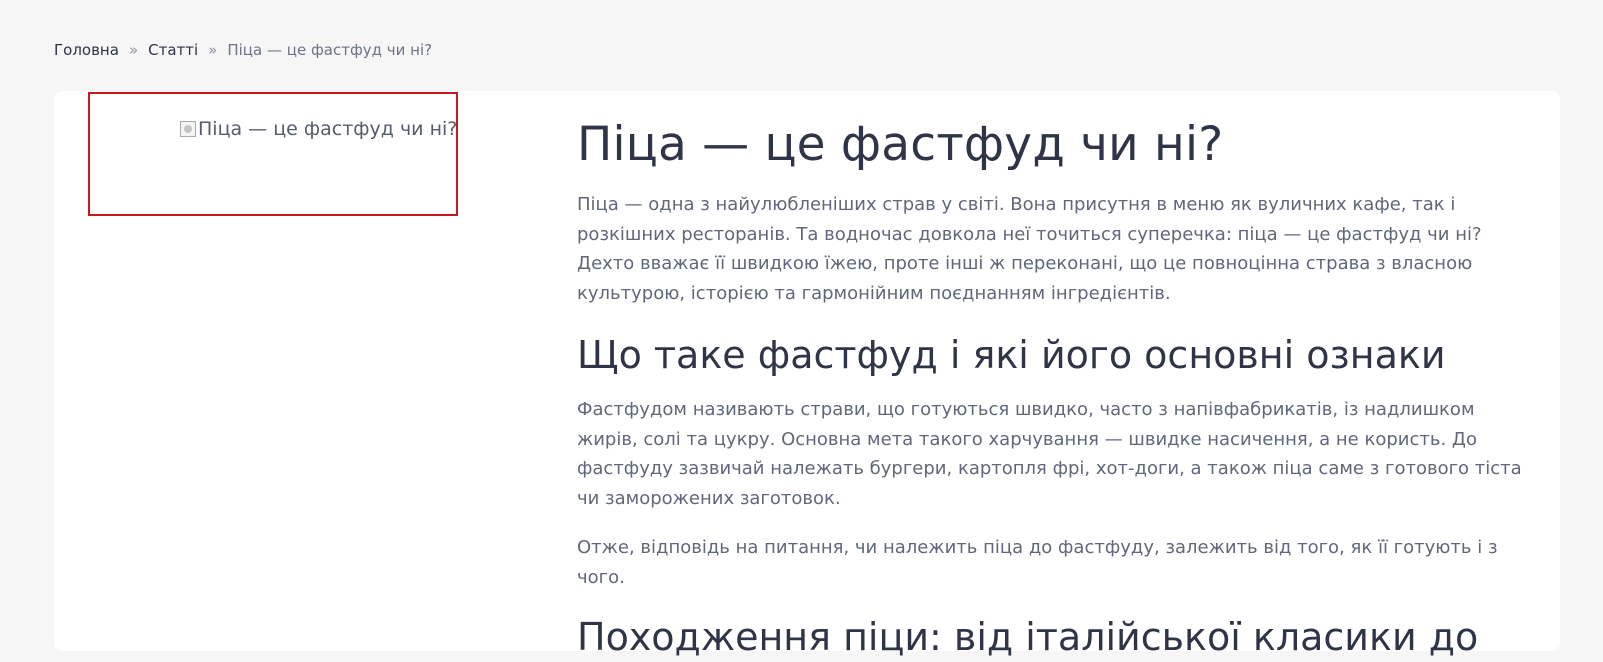  What do you see at coordinates (188, 129) in the screenshot?
I see `broken-image-icon` at bounding box center [188, 129].